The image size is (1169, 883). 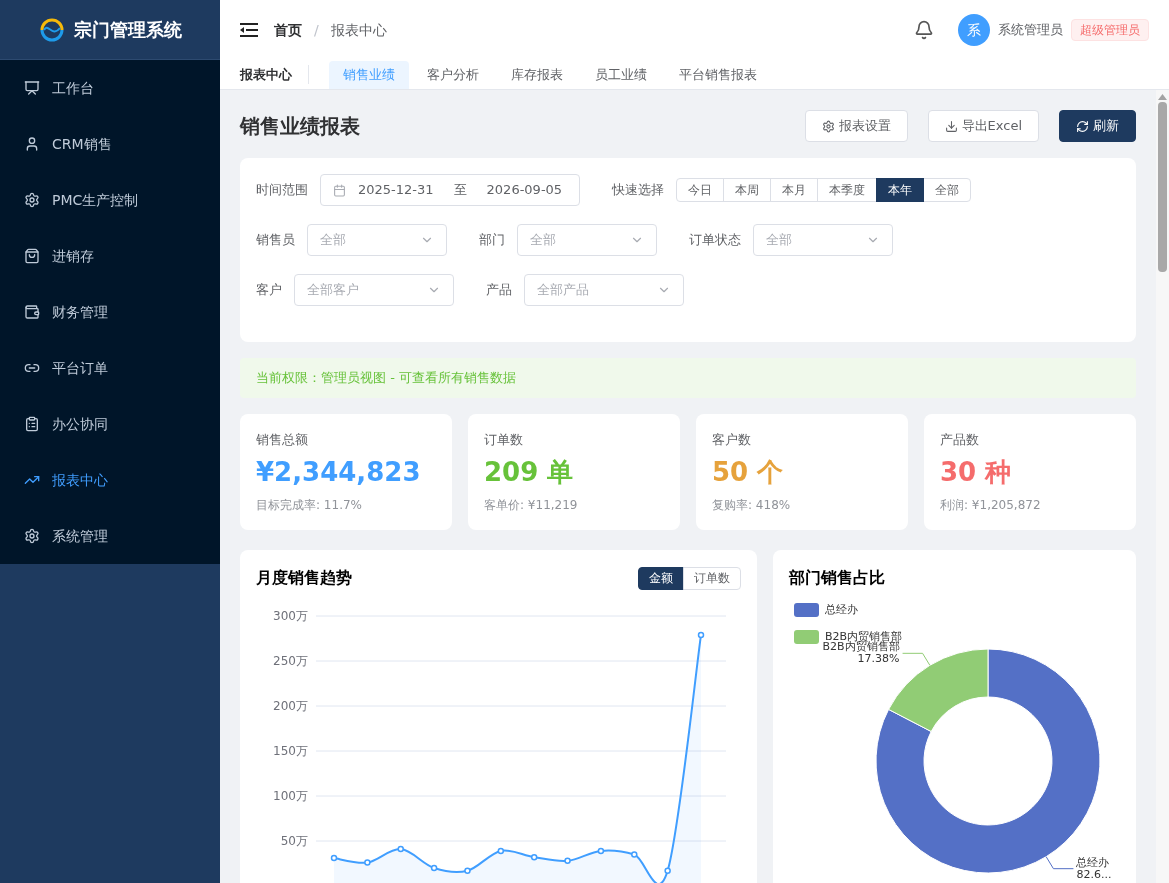 What do you see at coordinates (290, 661) in the screenshot?
I see `axis-tick-label: 250万` at bounding box center [290, 661].